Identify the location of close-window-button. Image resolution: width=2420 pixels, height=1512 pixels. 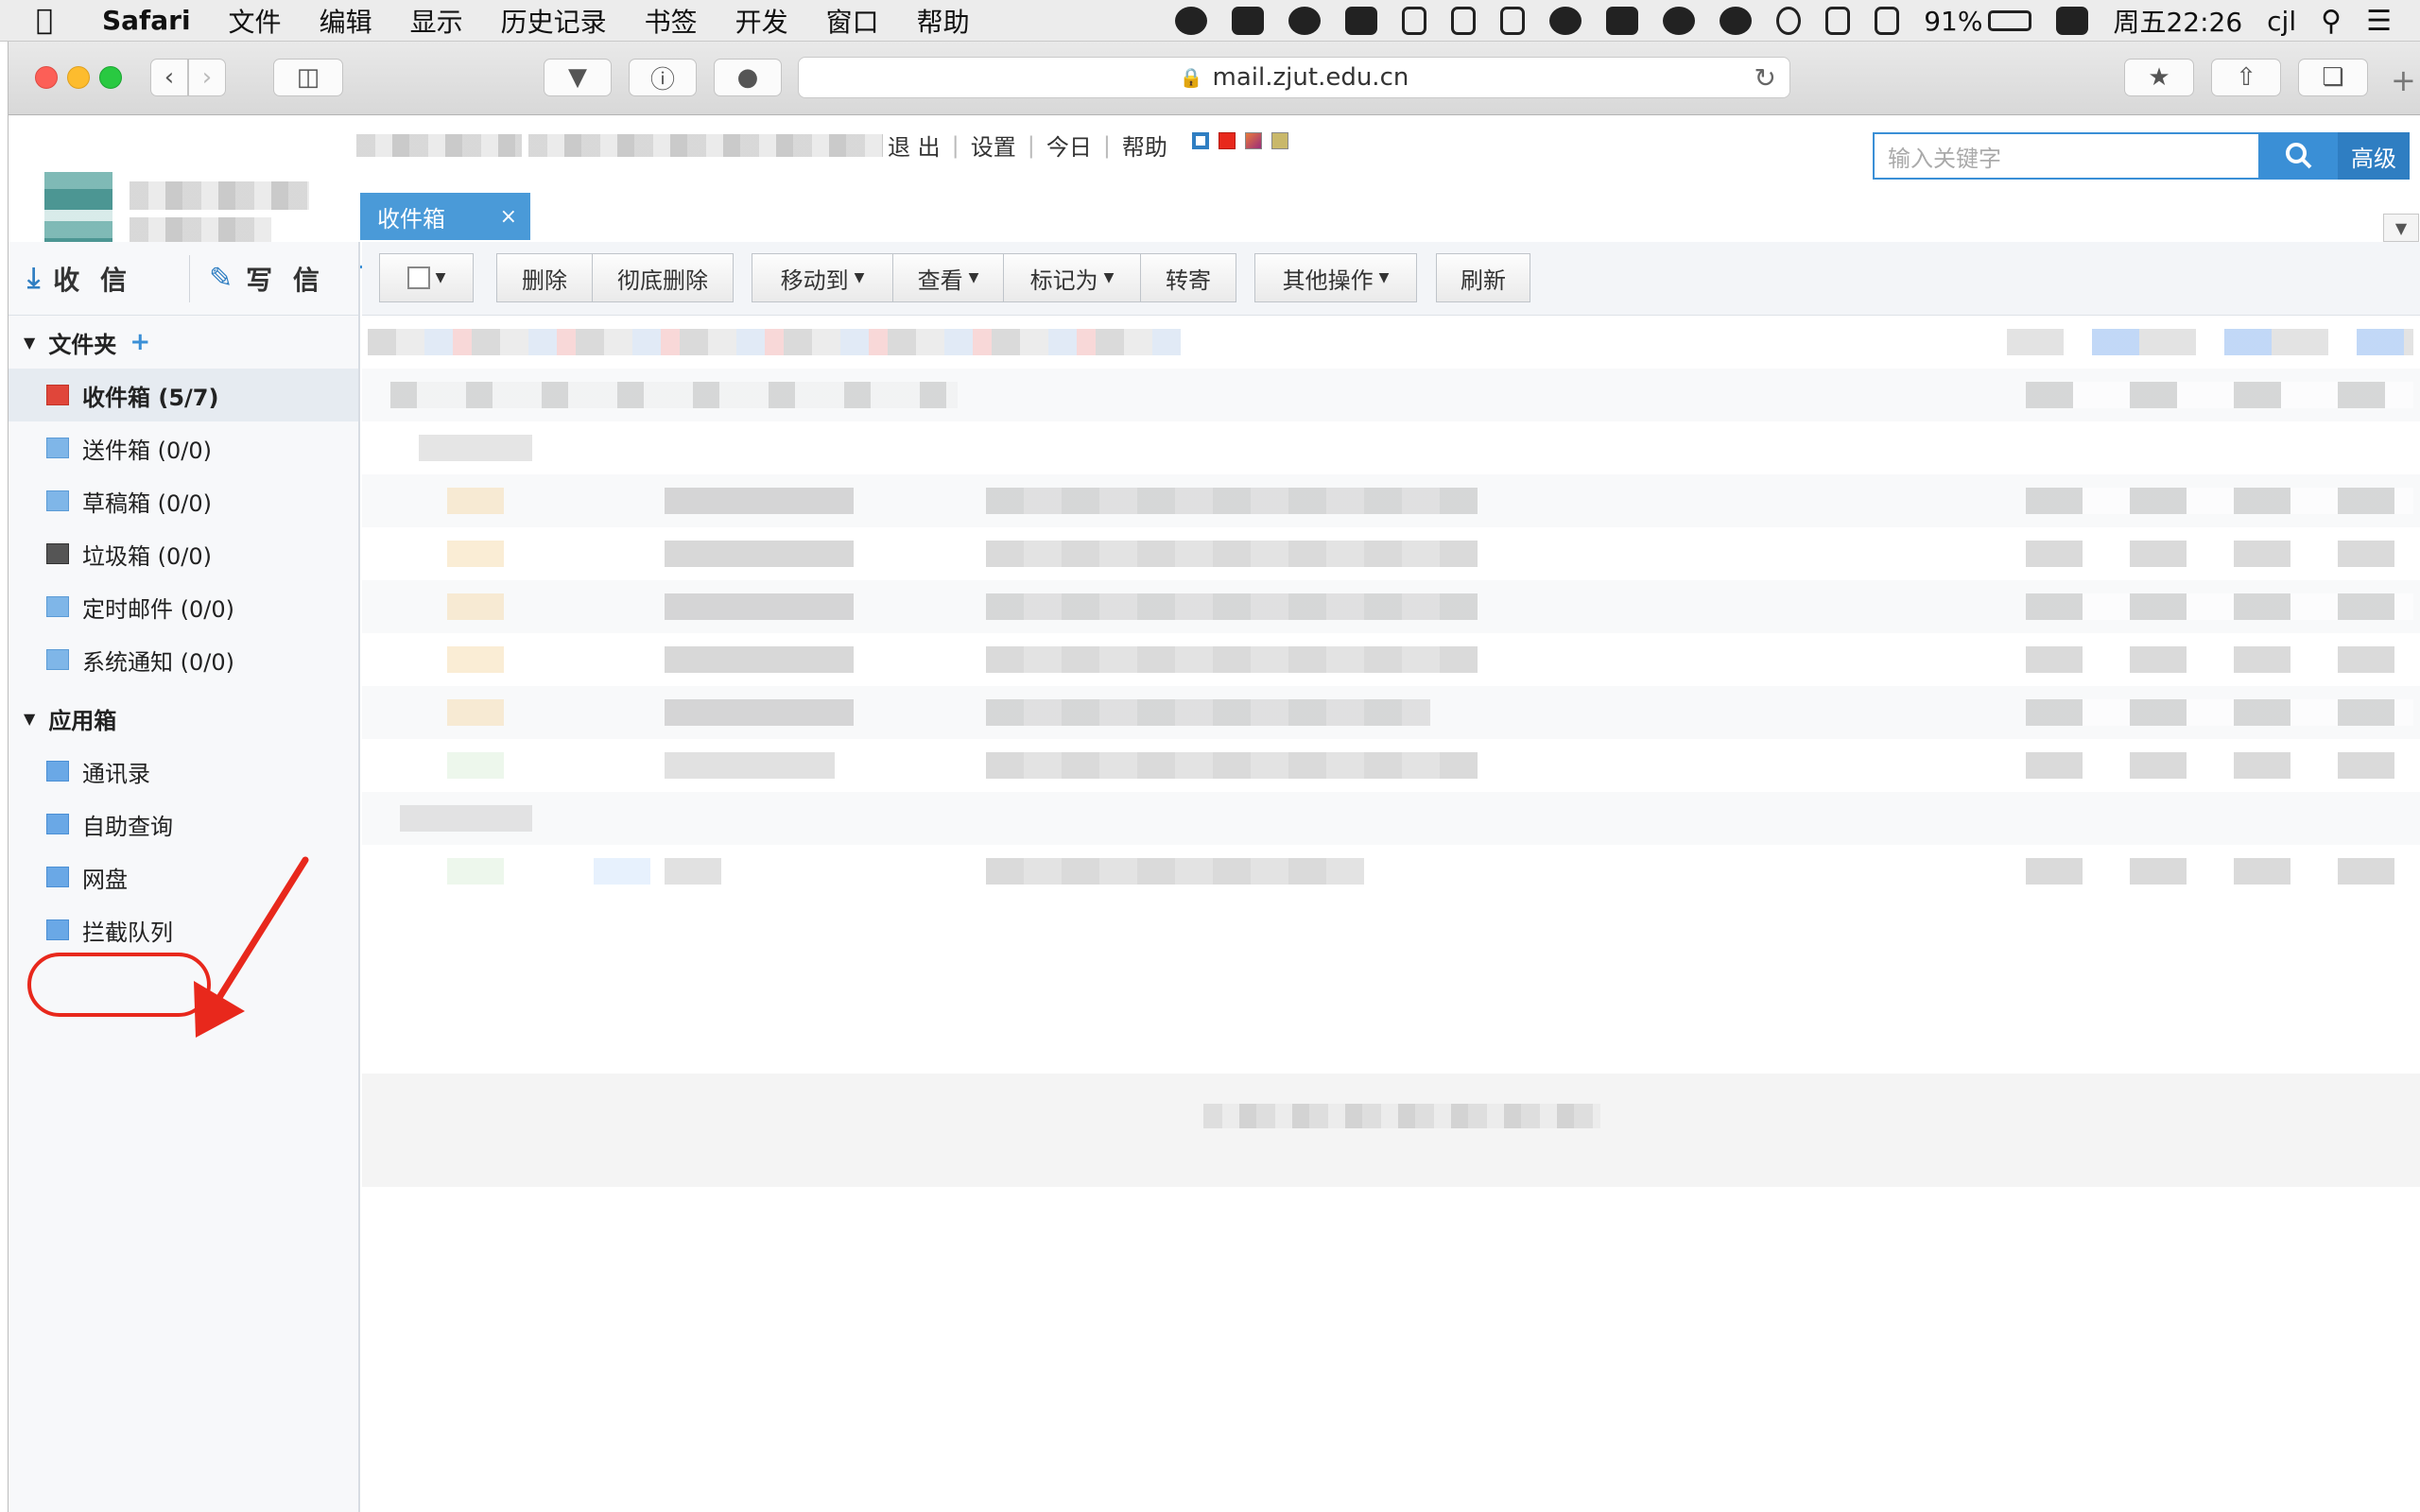
(46, 77).